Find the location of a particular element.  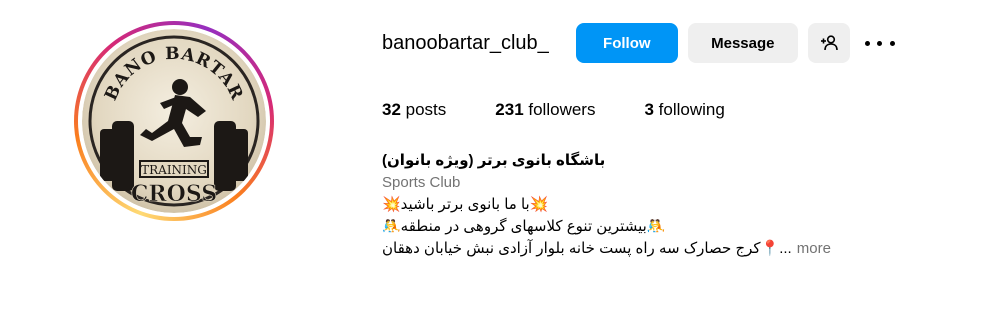

posts-count: 32 is located at coordinates (391, 109).